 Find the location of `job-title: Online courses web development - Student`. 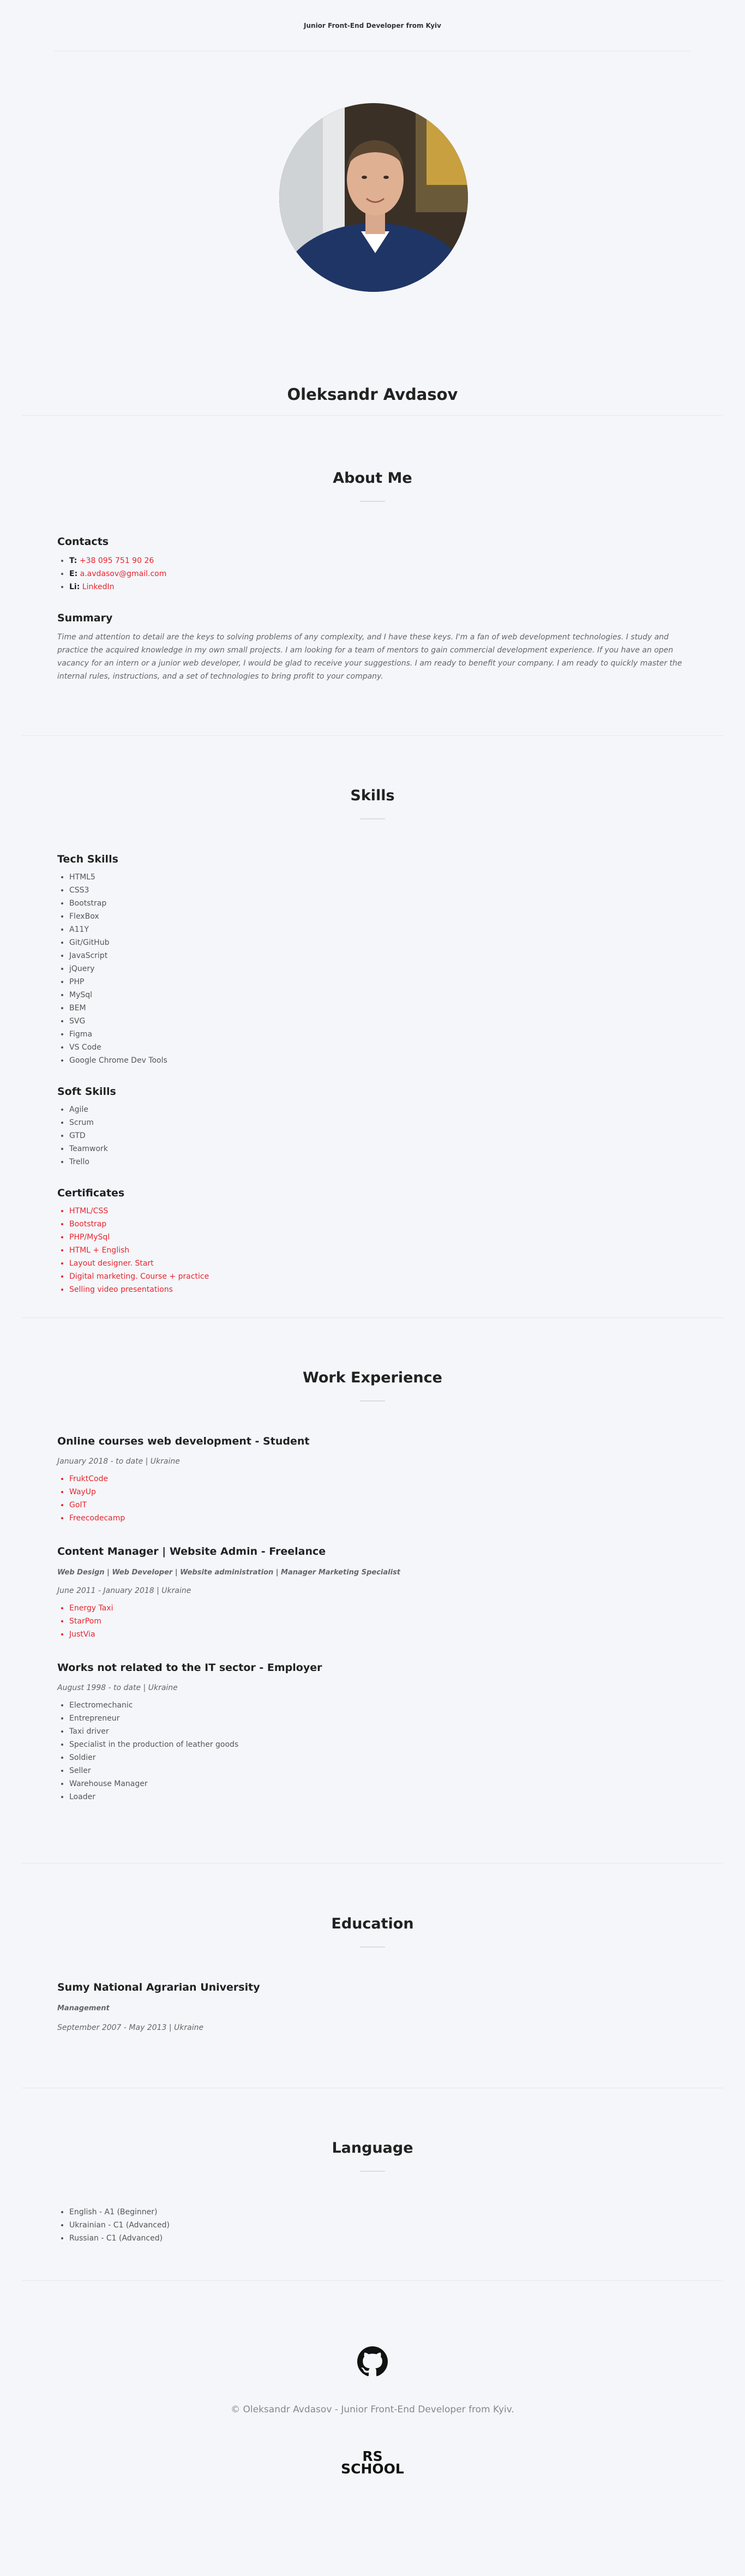

job-title: Online courses web development - Student is located at coordinates (183, 1441).